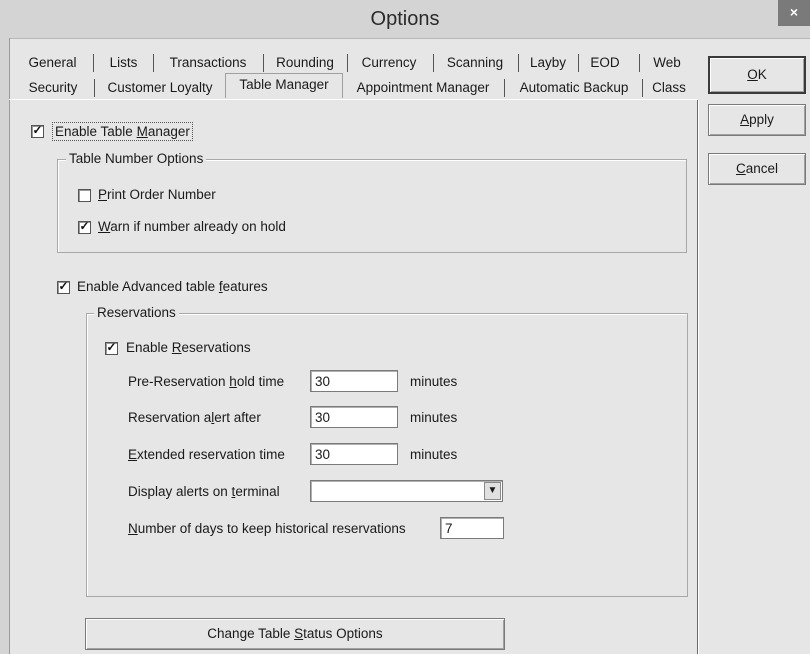 Image resolution: width=810 pixels, height=654 pixels. I want to click on table-number-options-title: Table Number Options, so click(136, 158).